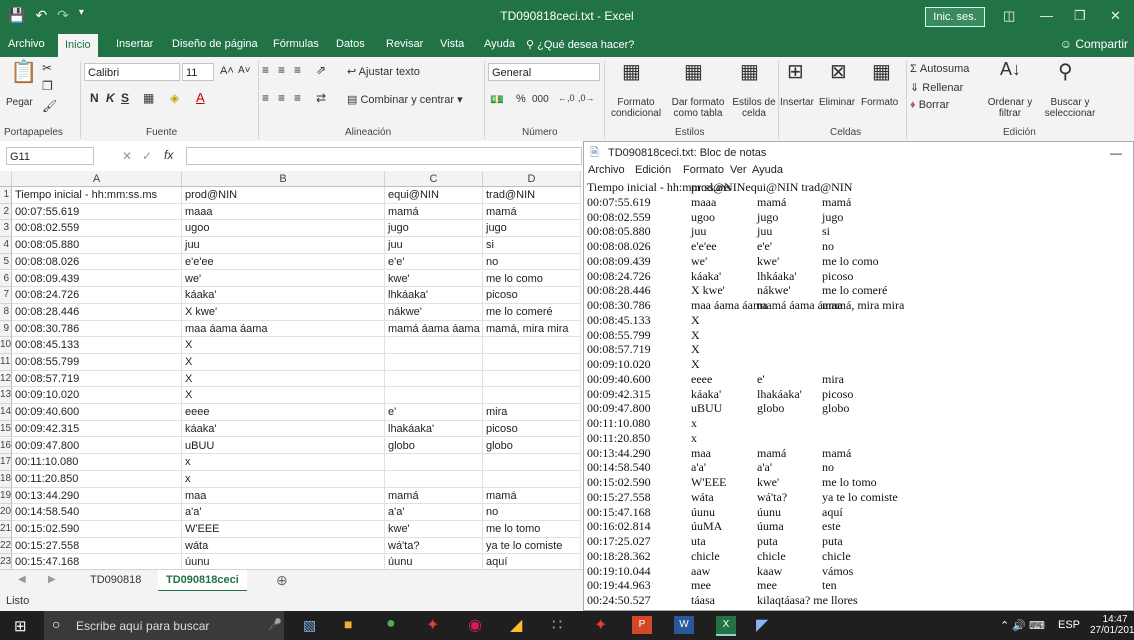 The image size is (1134, 640). What do you see at coordinates (265, 98) in the screenshot?
I see `align-left-icon: ≡` at bounding box center [265, 98].